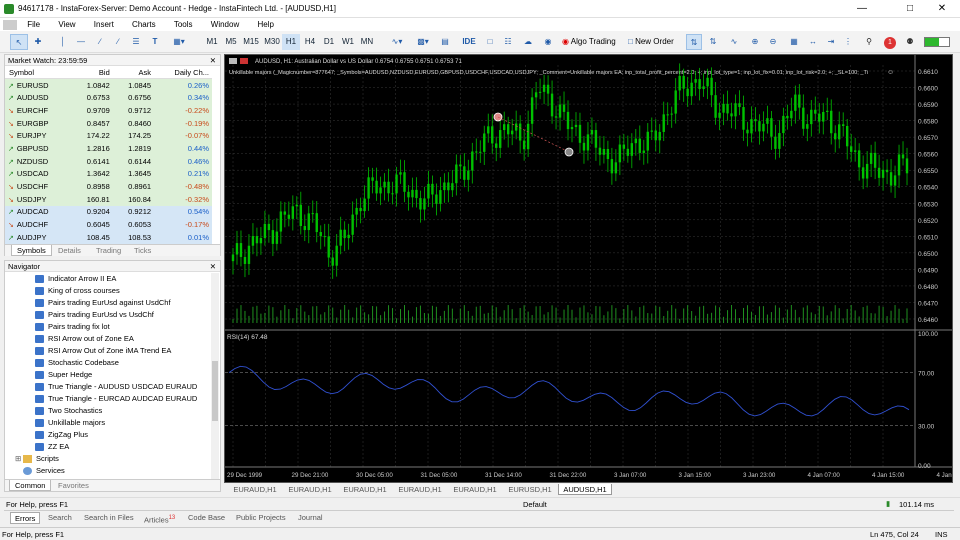 The width and height of the screenshot is (960, 540). Describe the element at coordinates (890, 42) in the screenshot. I see `notifications-button: 1` at that location.